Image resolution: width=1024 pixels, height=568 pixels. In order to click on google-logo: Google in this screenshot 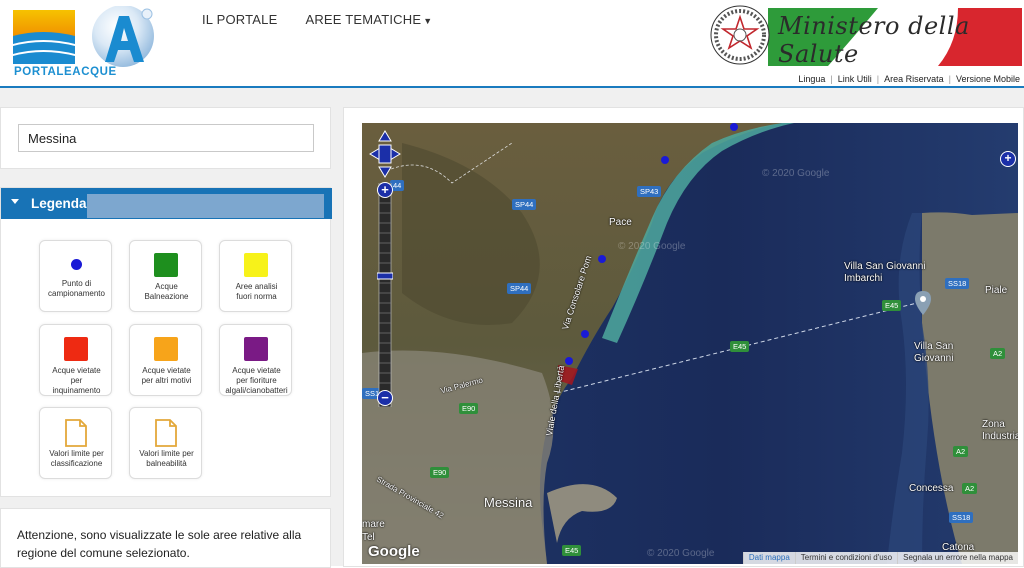, I will do `click(394, 551)`.